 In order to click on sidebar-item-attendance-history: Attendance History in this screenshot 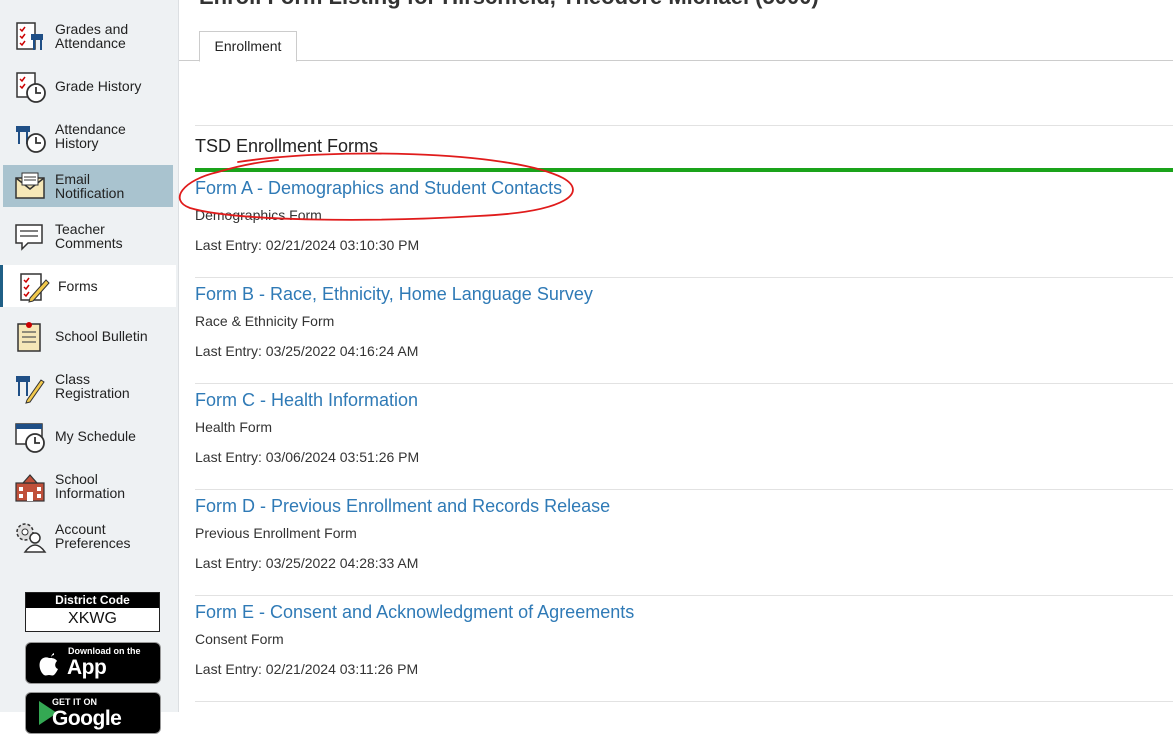, I will do `click(88, 136)`.